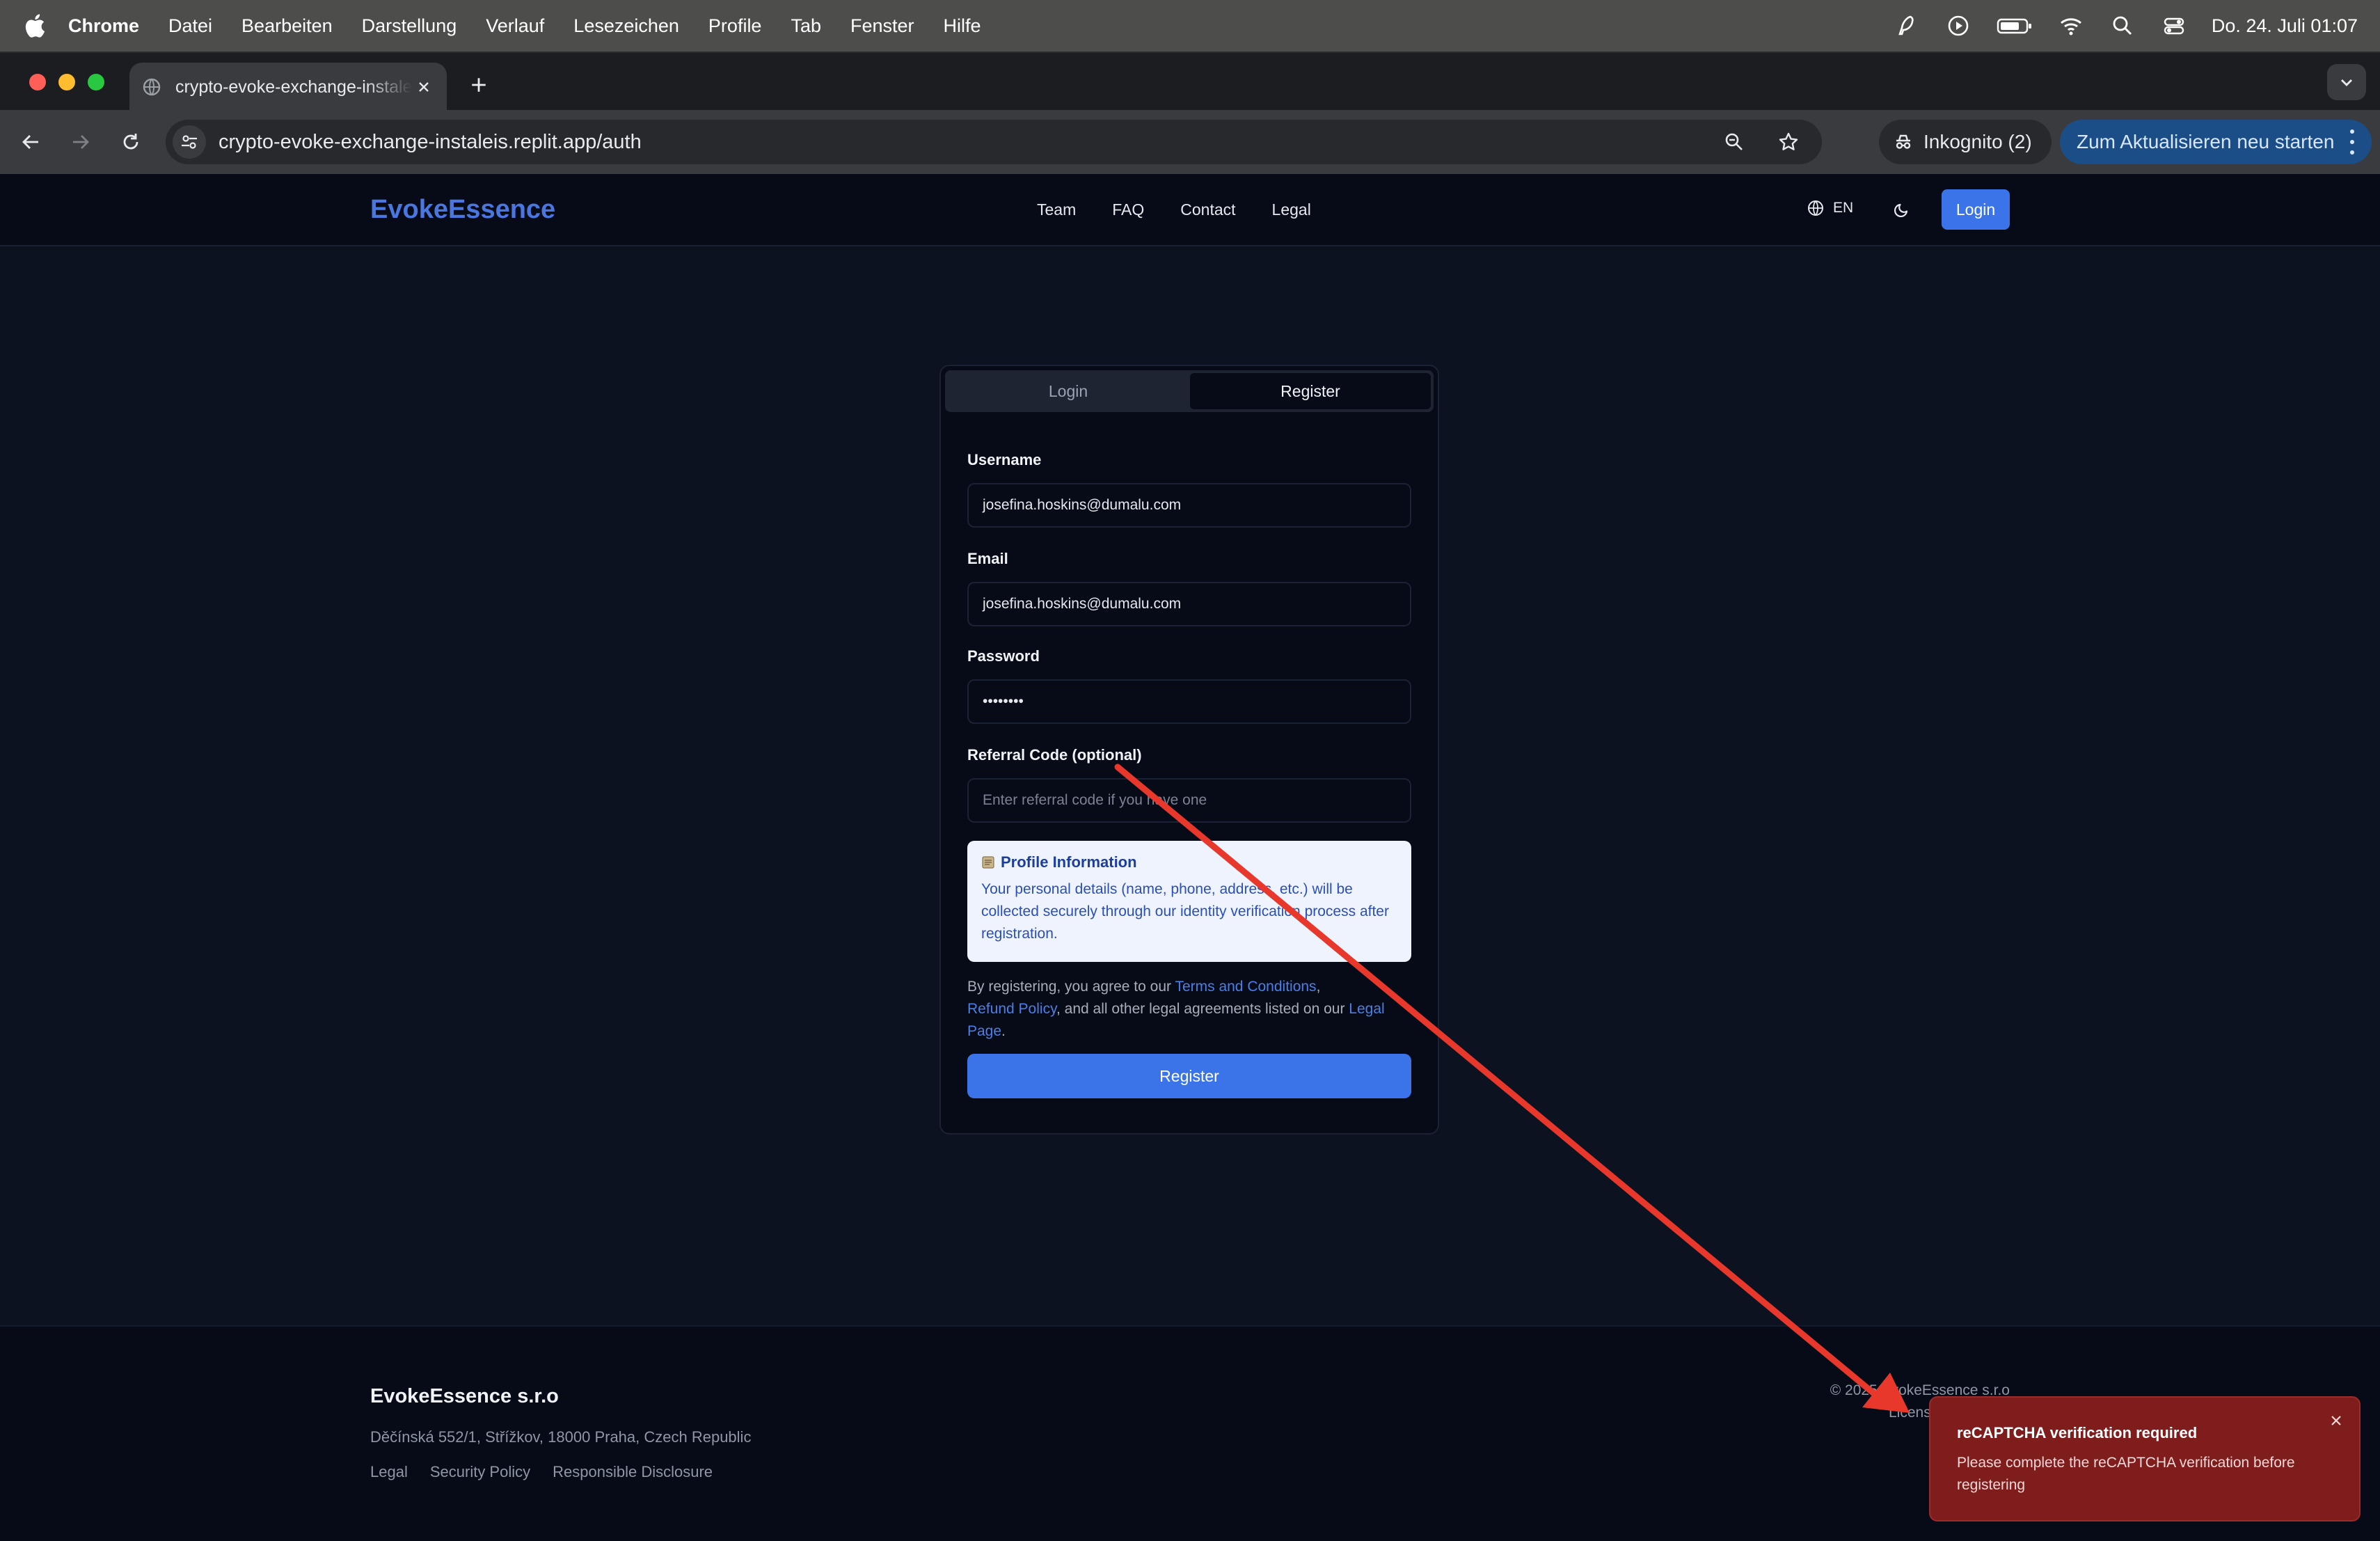  Describe the element at coordinates (1830, 208) in the screenshot. I see `language-switcher: EN` at that location.